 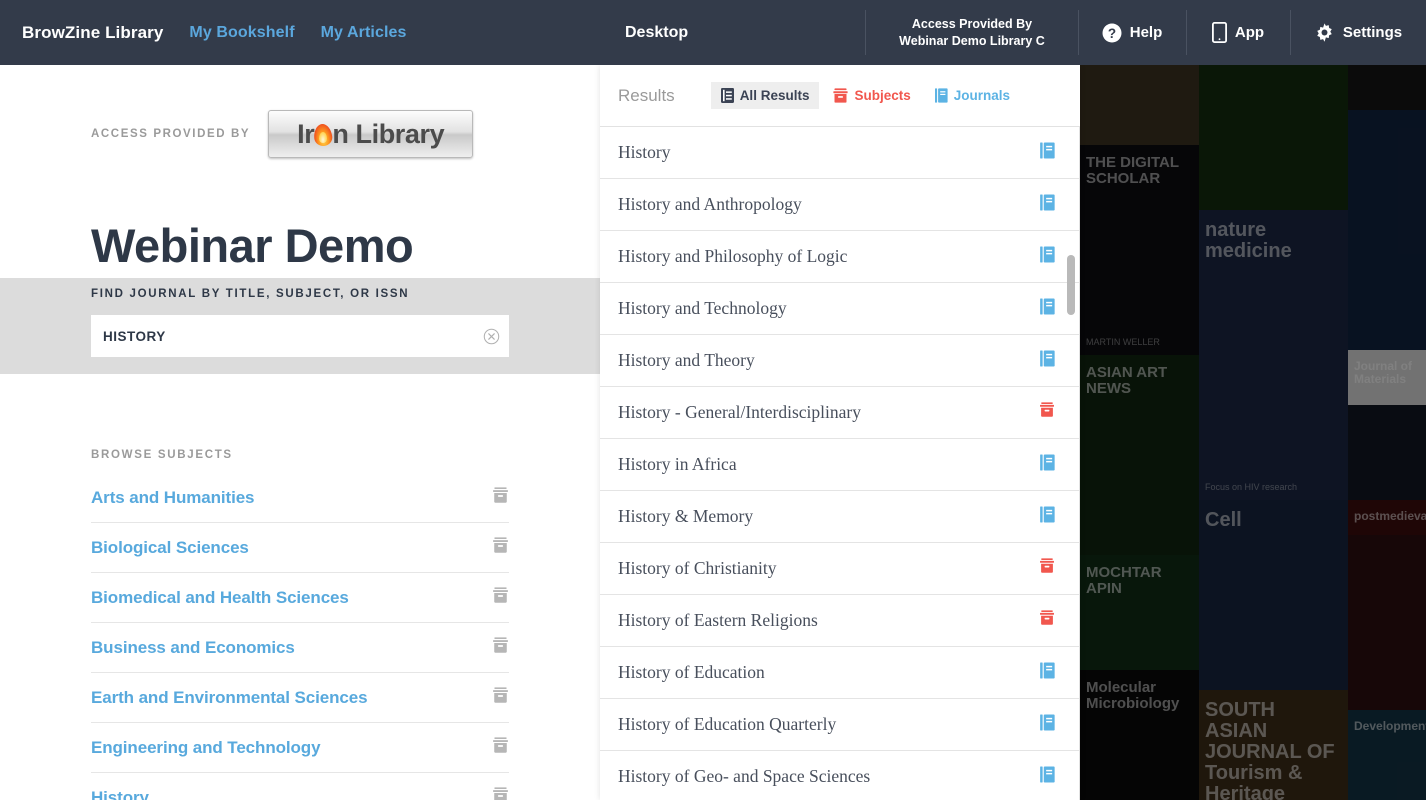 I want to click on result-label: History and Philosophy of Logic, so click(x=733, y=256).